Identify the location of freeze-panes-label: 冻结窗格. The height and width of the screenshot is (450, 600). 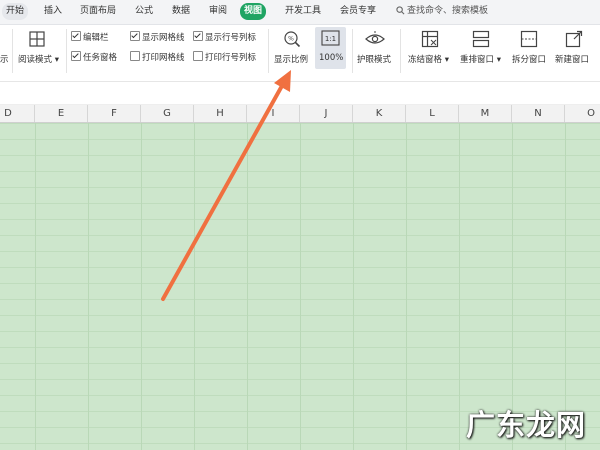
(425, 60).